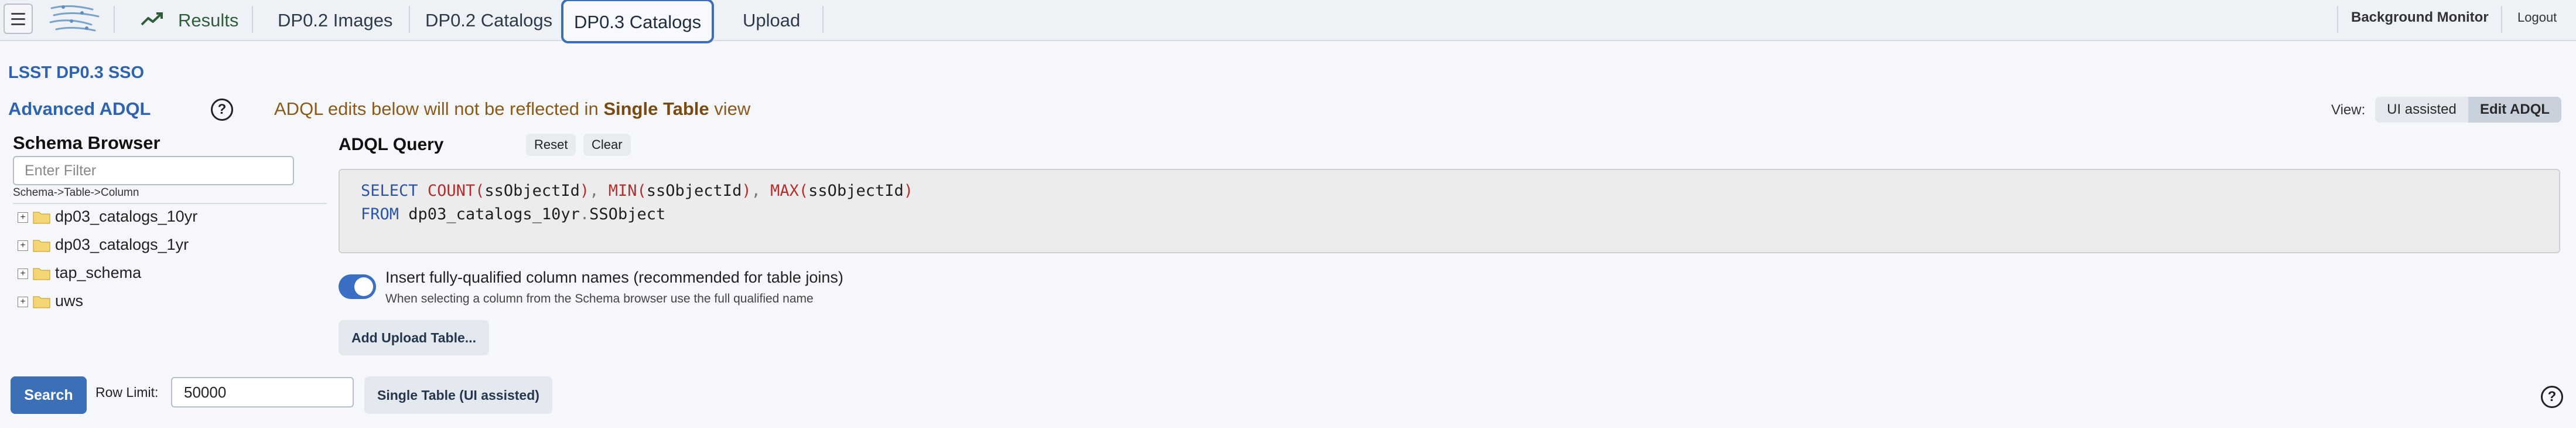 The height and width of the screenshot is (428, 2576). What do you see at coordinates (2537, 18) in the screenshot?
I see `logout-button: Logout` at bounding box center [2537, 18].